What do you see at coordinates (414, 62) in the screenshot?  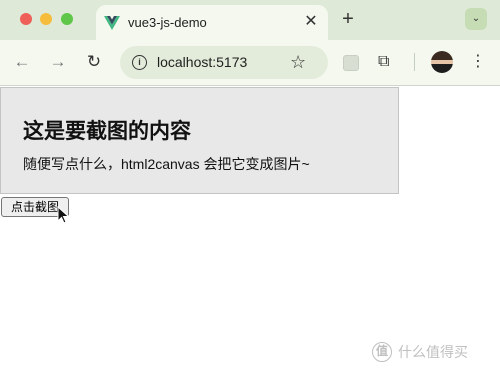 I see `toolbar-divider` at bounding box center [414, 62].